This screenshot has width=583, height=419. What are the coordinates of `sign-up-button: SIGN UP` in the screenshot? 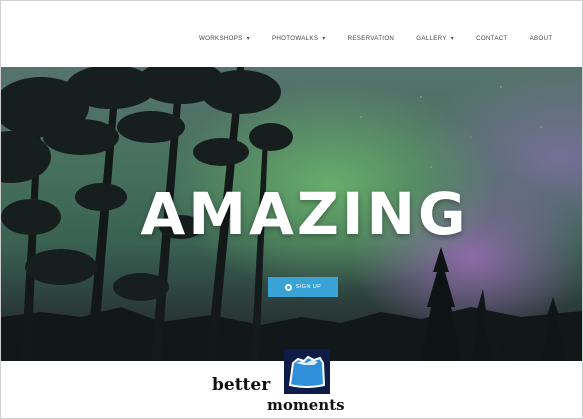 It's located at (303, 287).